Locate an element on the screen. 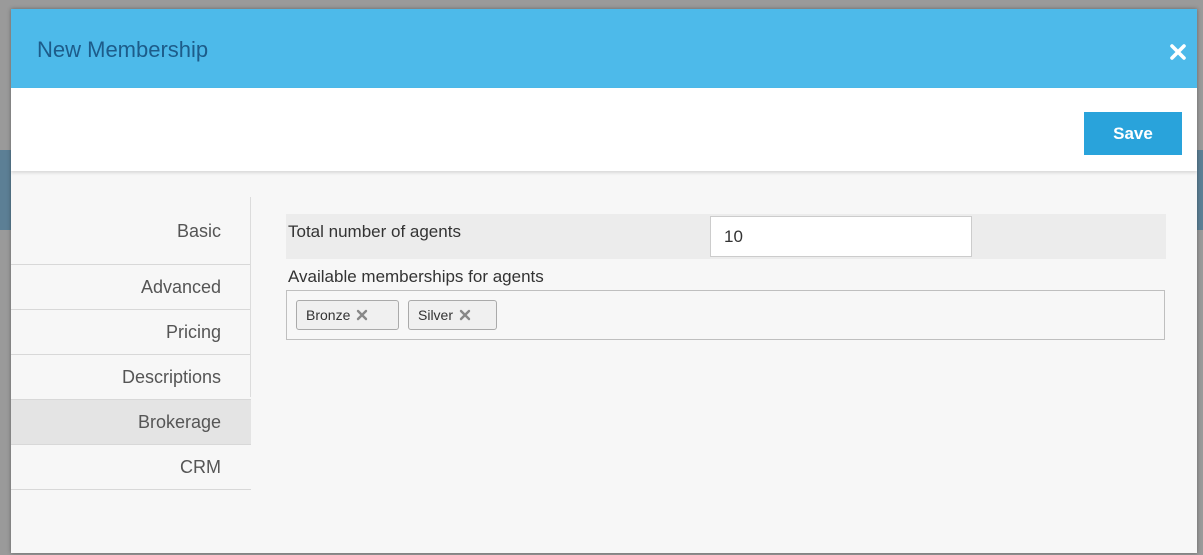  close-icon is located at coordinates (1178, 52).